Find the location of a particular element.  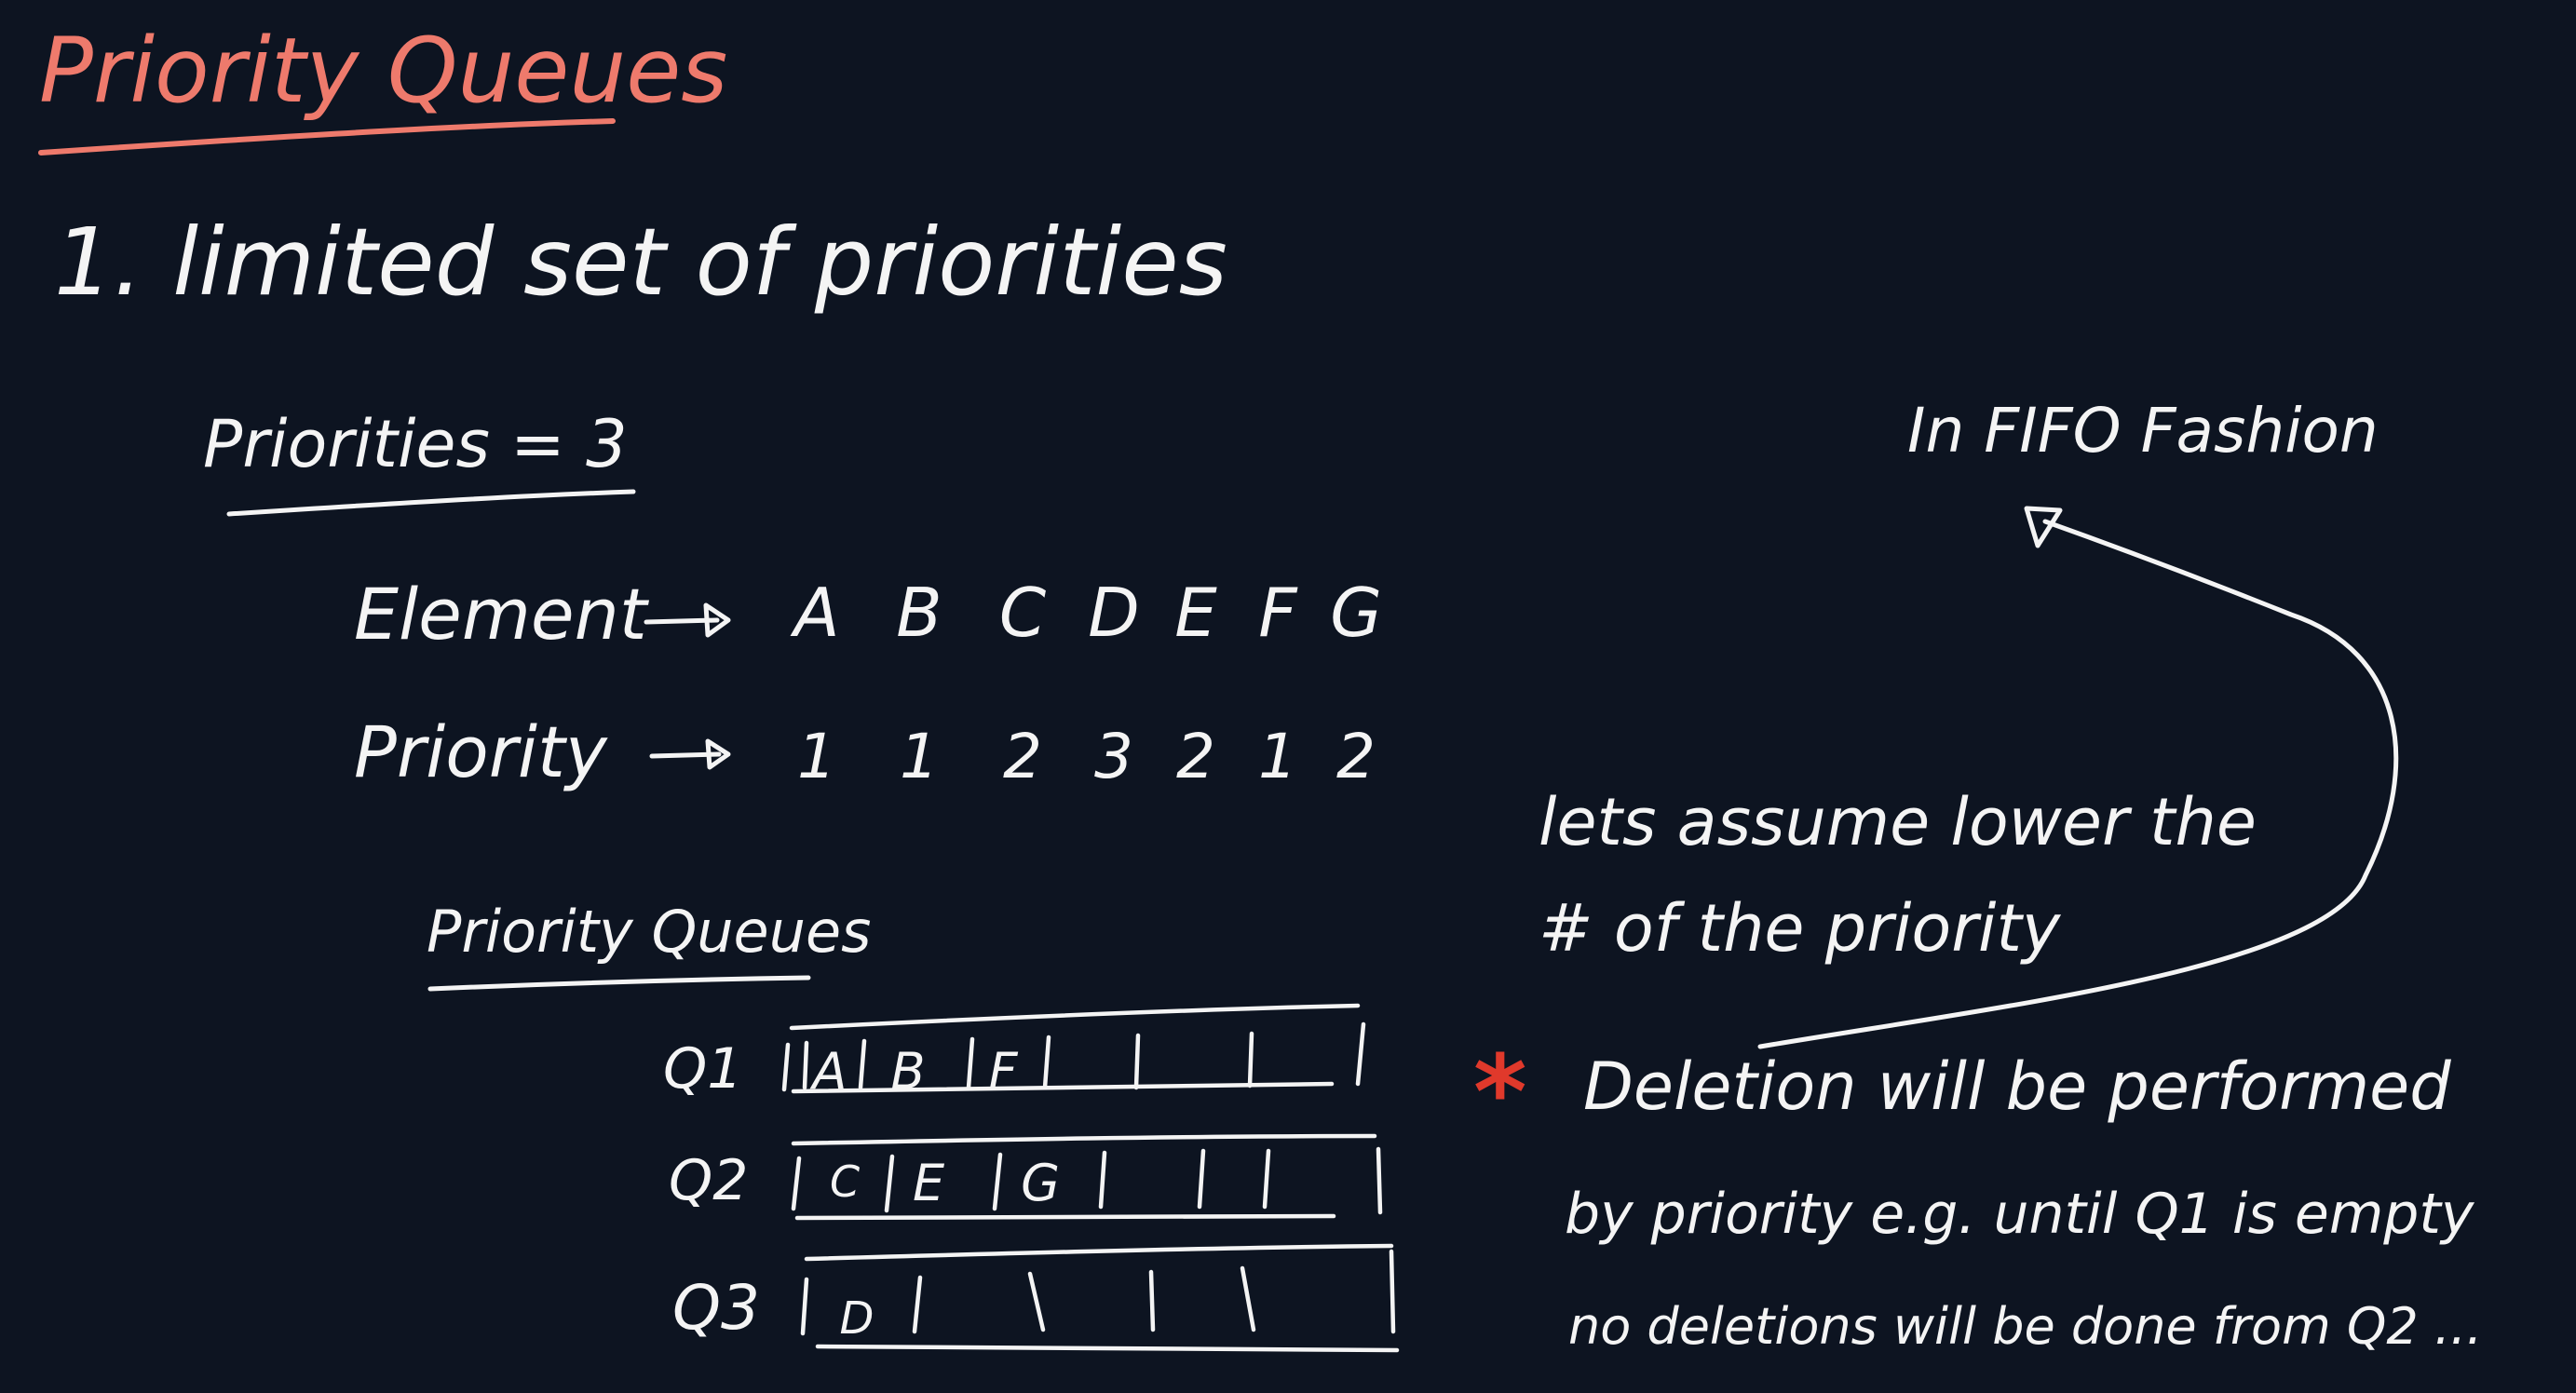

curved-arrow-icon is located at coordinates (2078, 777).